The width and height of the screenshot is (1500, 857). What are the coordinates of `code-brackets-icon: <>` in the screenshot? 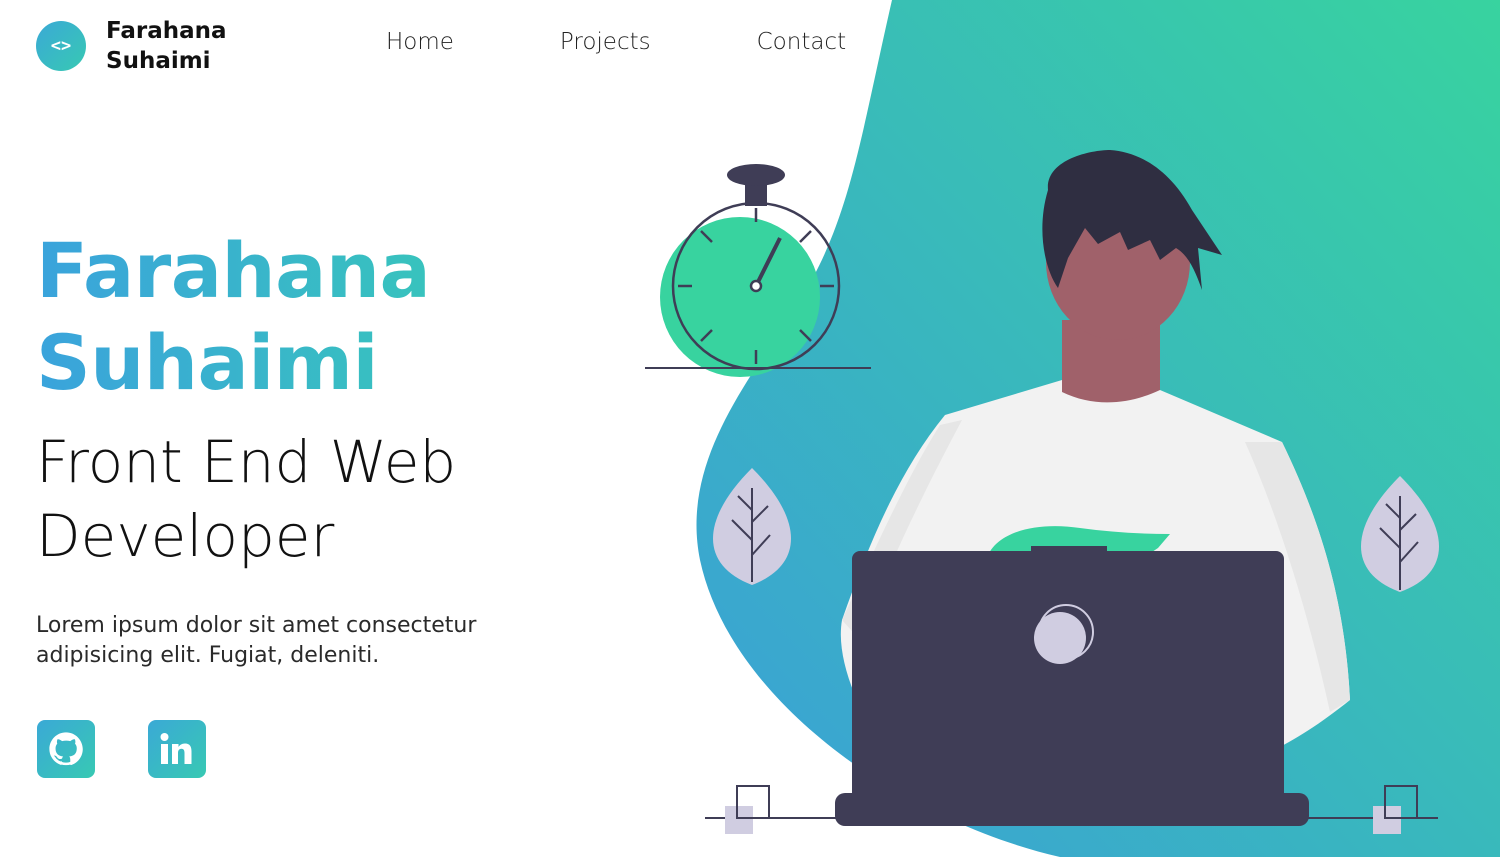 It's located at (61, 46).